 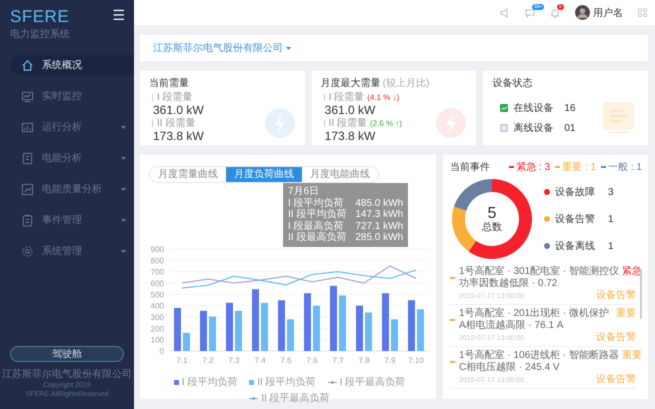 I want to click on x-tick-label: 7.1, so click(x=182, y=360).